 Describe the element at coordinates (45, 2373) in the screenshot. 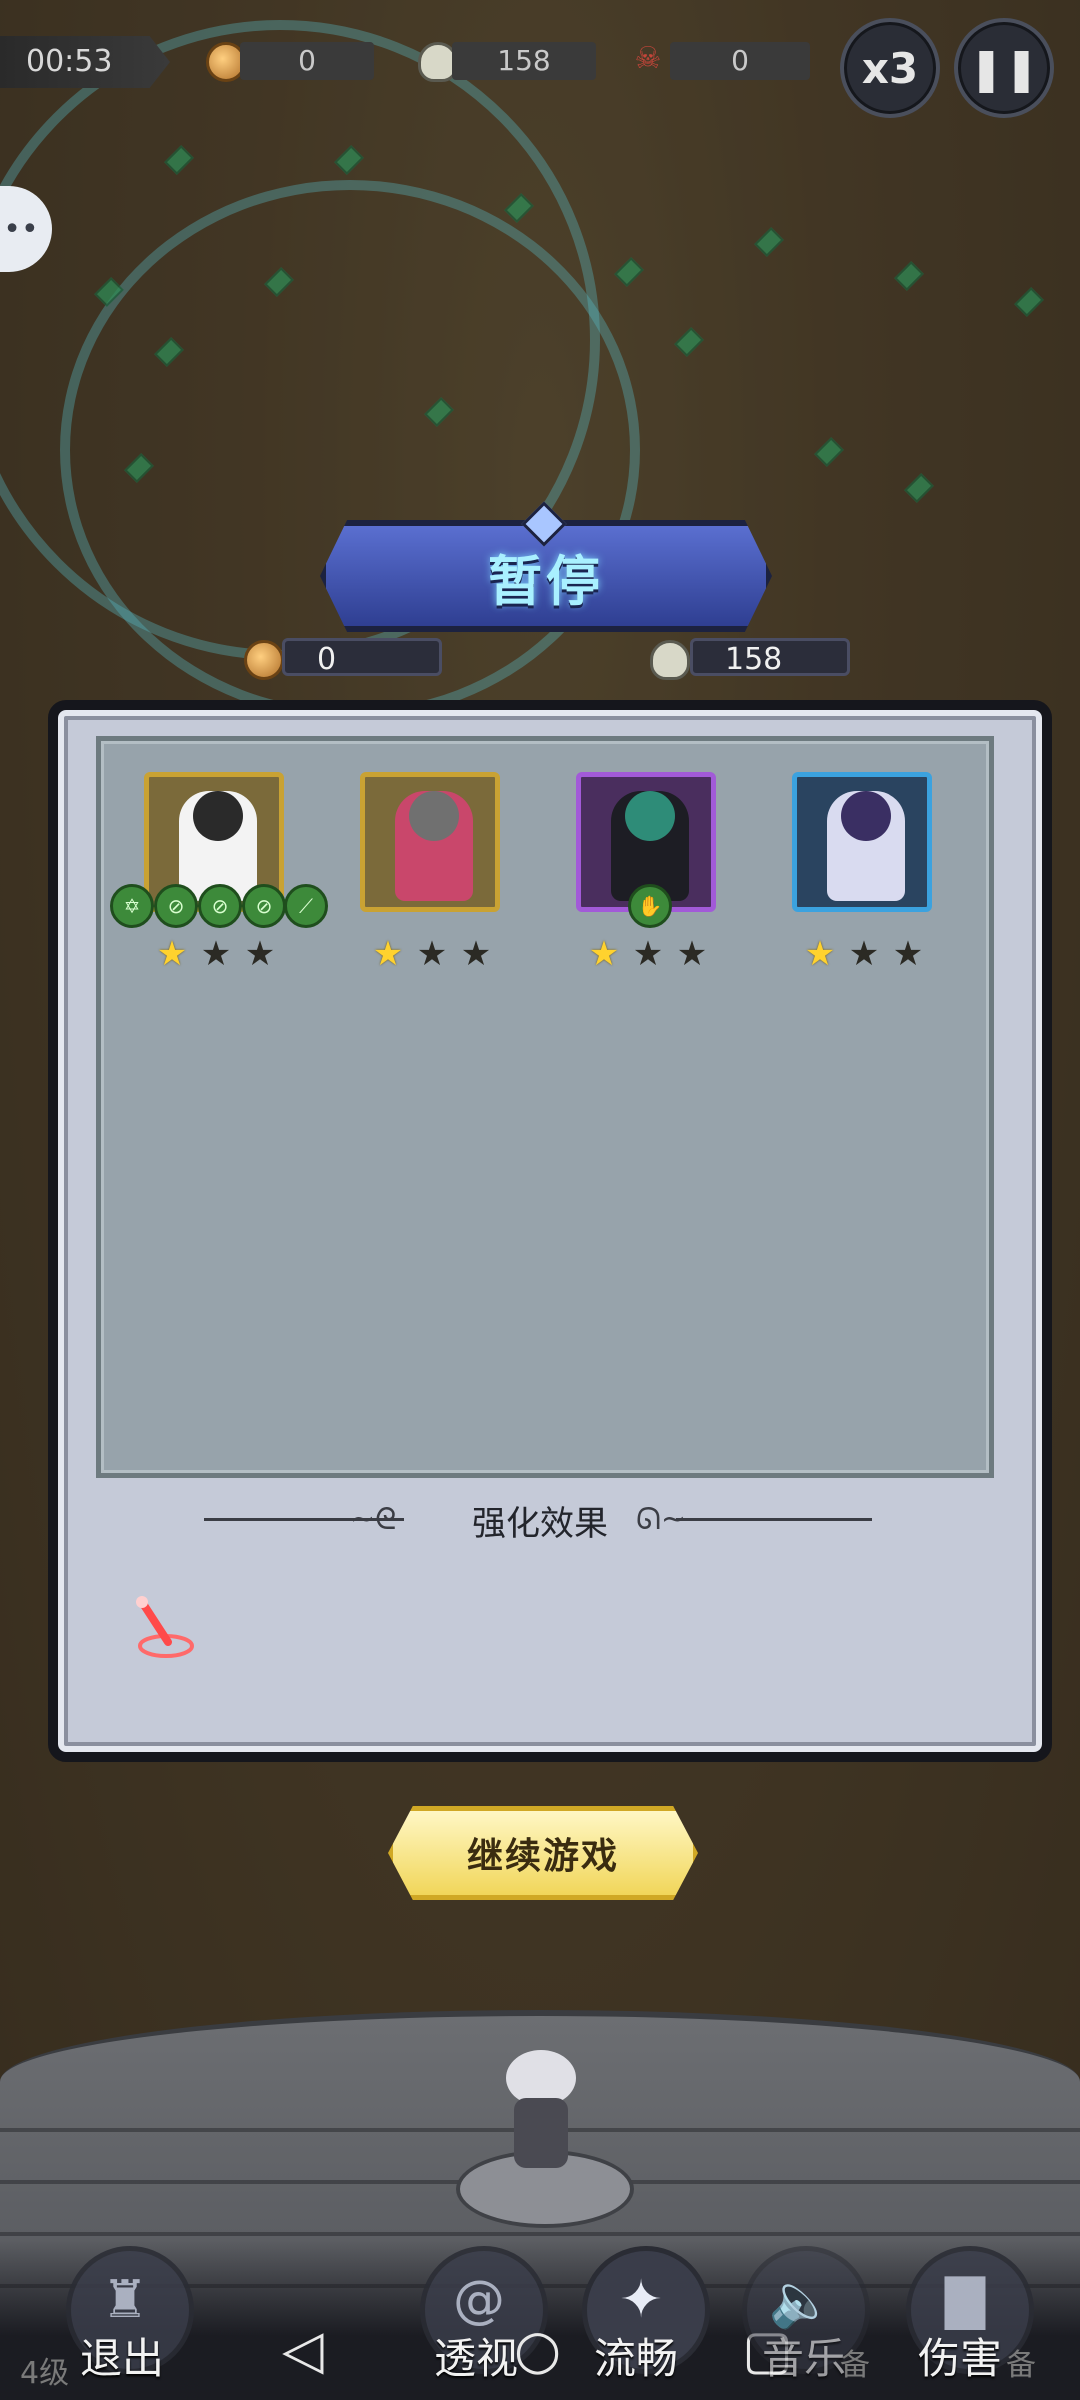

I see `level-hint: 4级` at that location.